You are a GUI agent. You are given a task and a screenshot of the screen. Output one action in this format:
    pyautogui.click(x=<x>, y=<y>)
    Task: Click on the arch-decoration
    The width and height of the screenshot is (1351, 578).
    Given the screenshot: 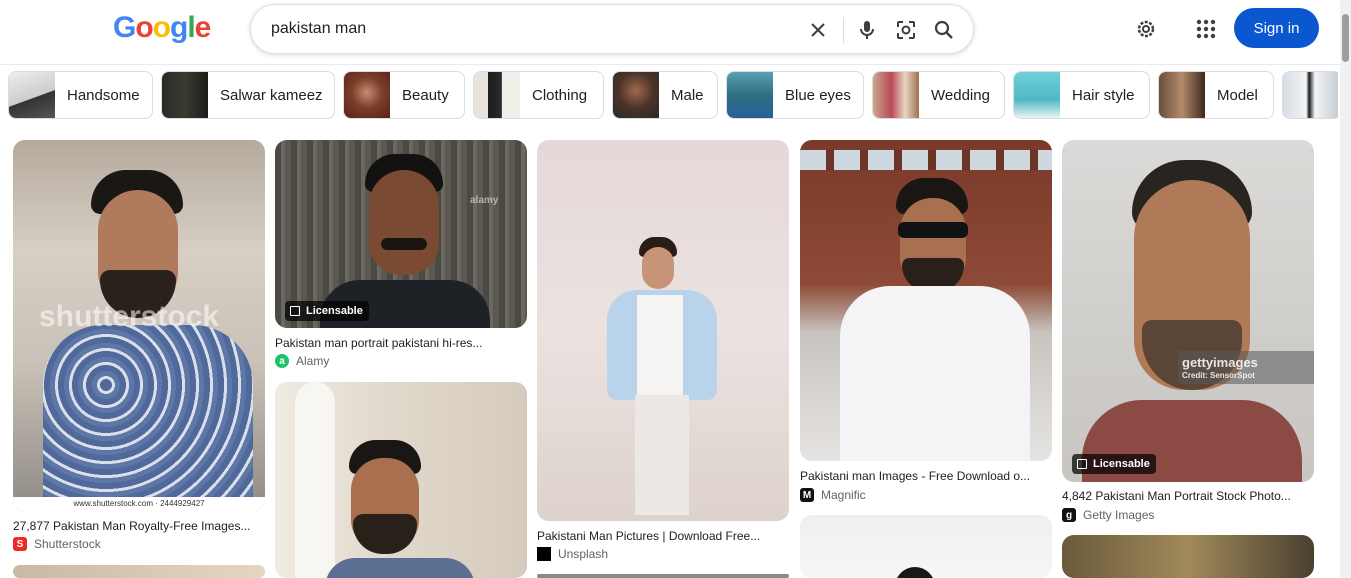 What is the action you would take?
    pyautogui.click(x=315, y=480)
    